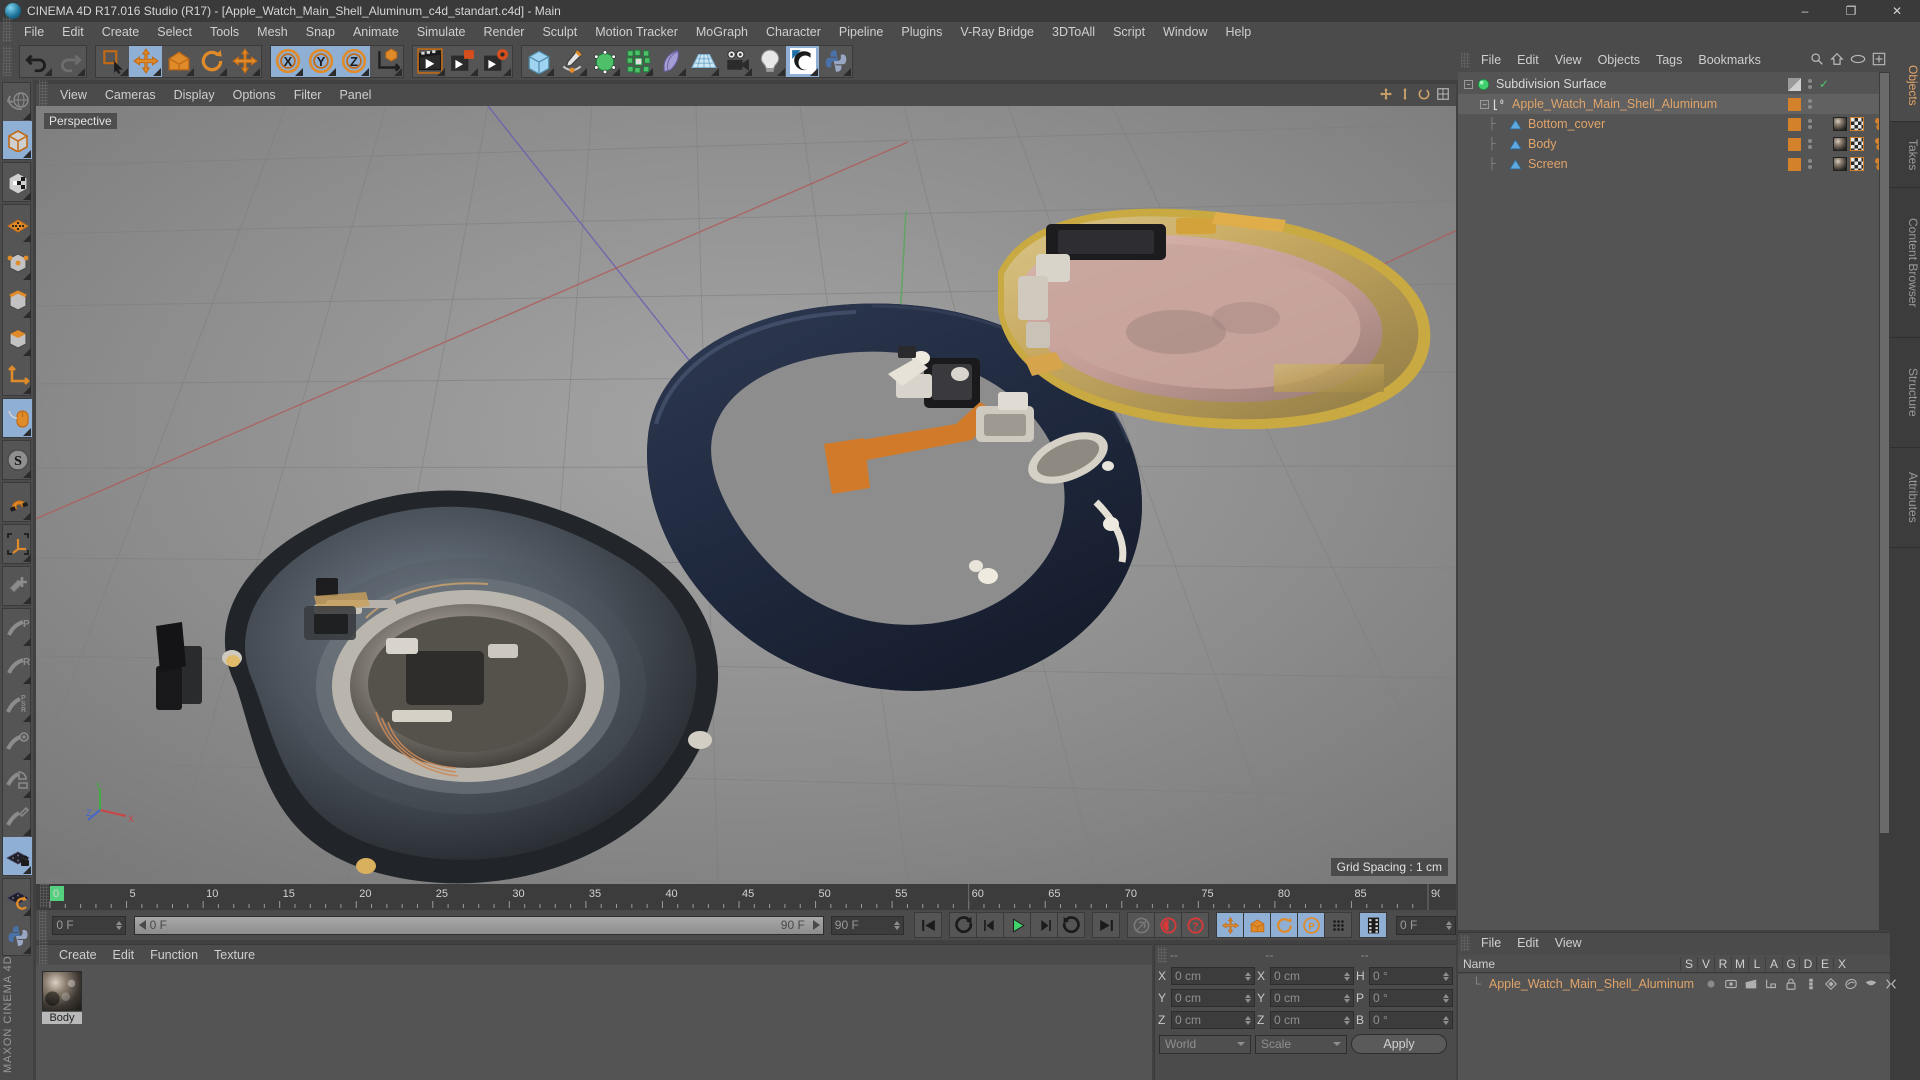  I want to click on select-tool-button, so click(112, 61).